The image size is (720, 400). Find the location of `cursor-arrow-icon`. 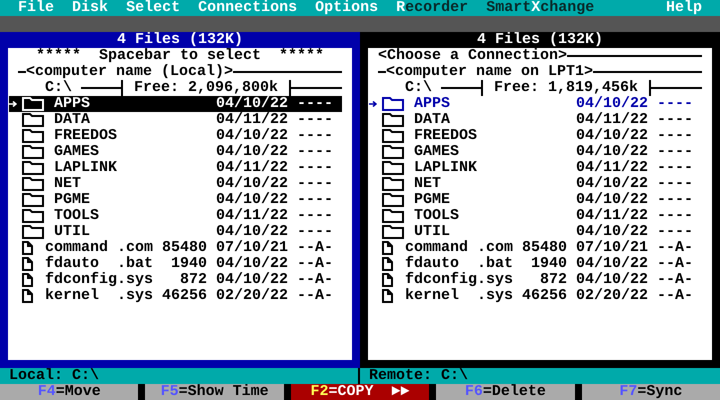

cursor-arrow-icon is located at coordinates (373, 104).